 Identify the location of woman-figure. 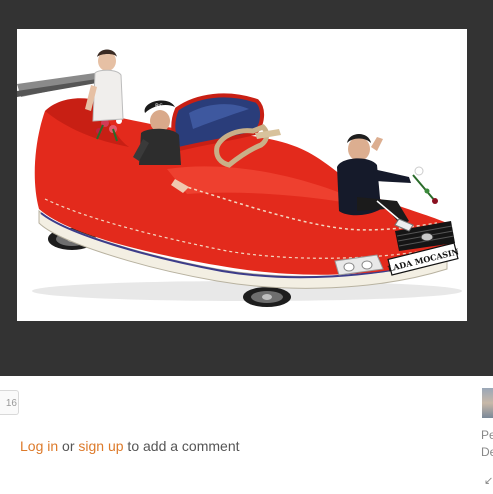
(104, 85).